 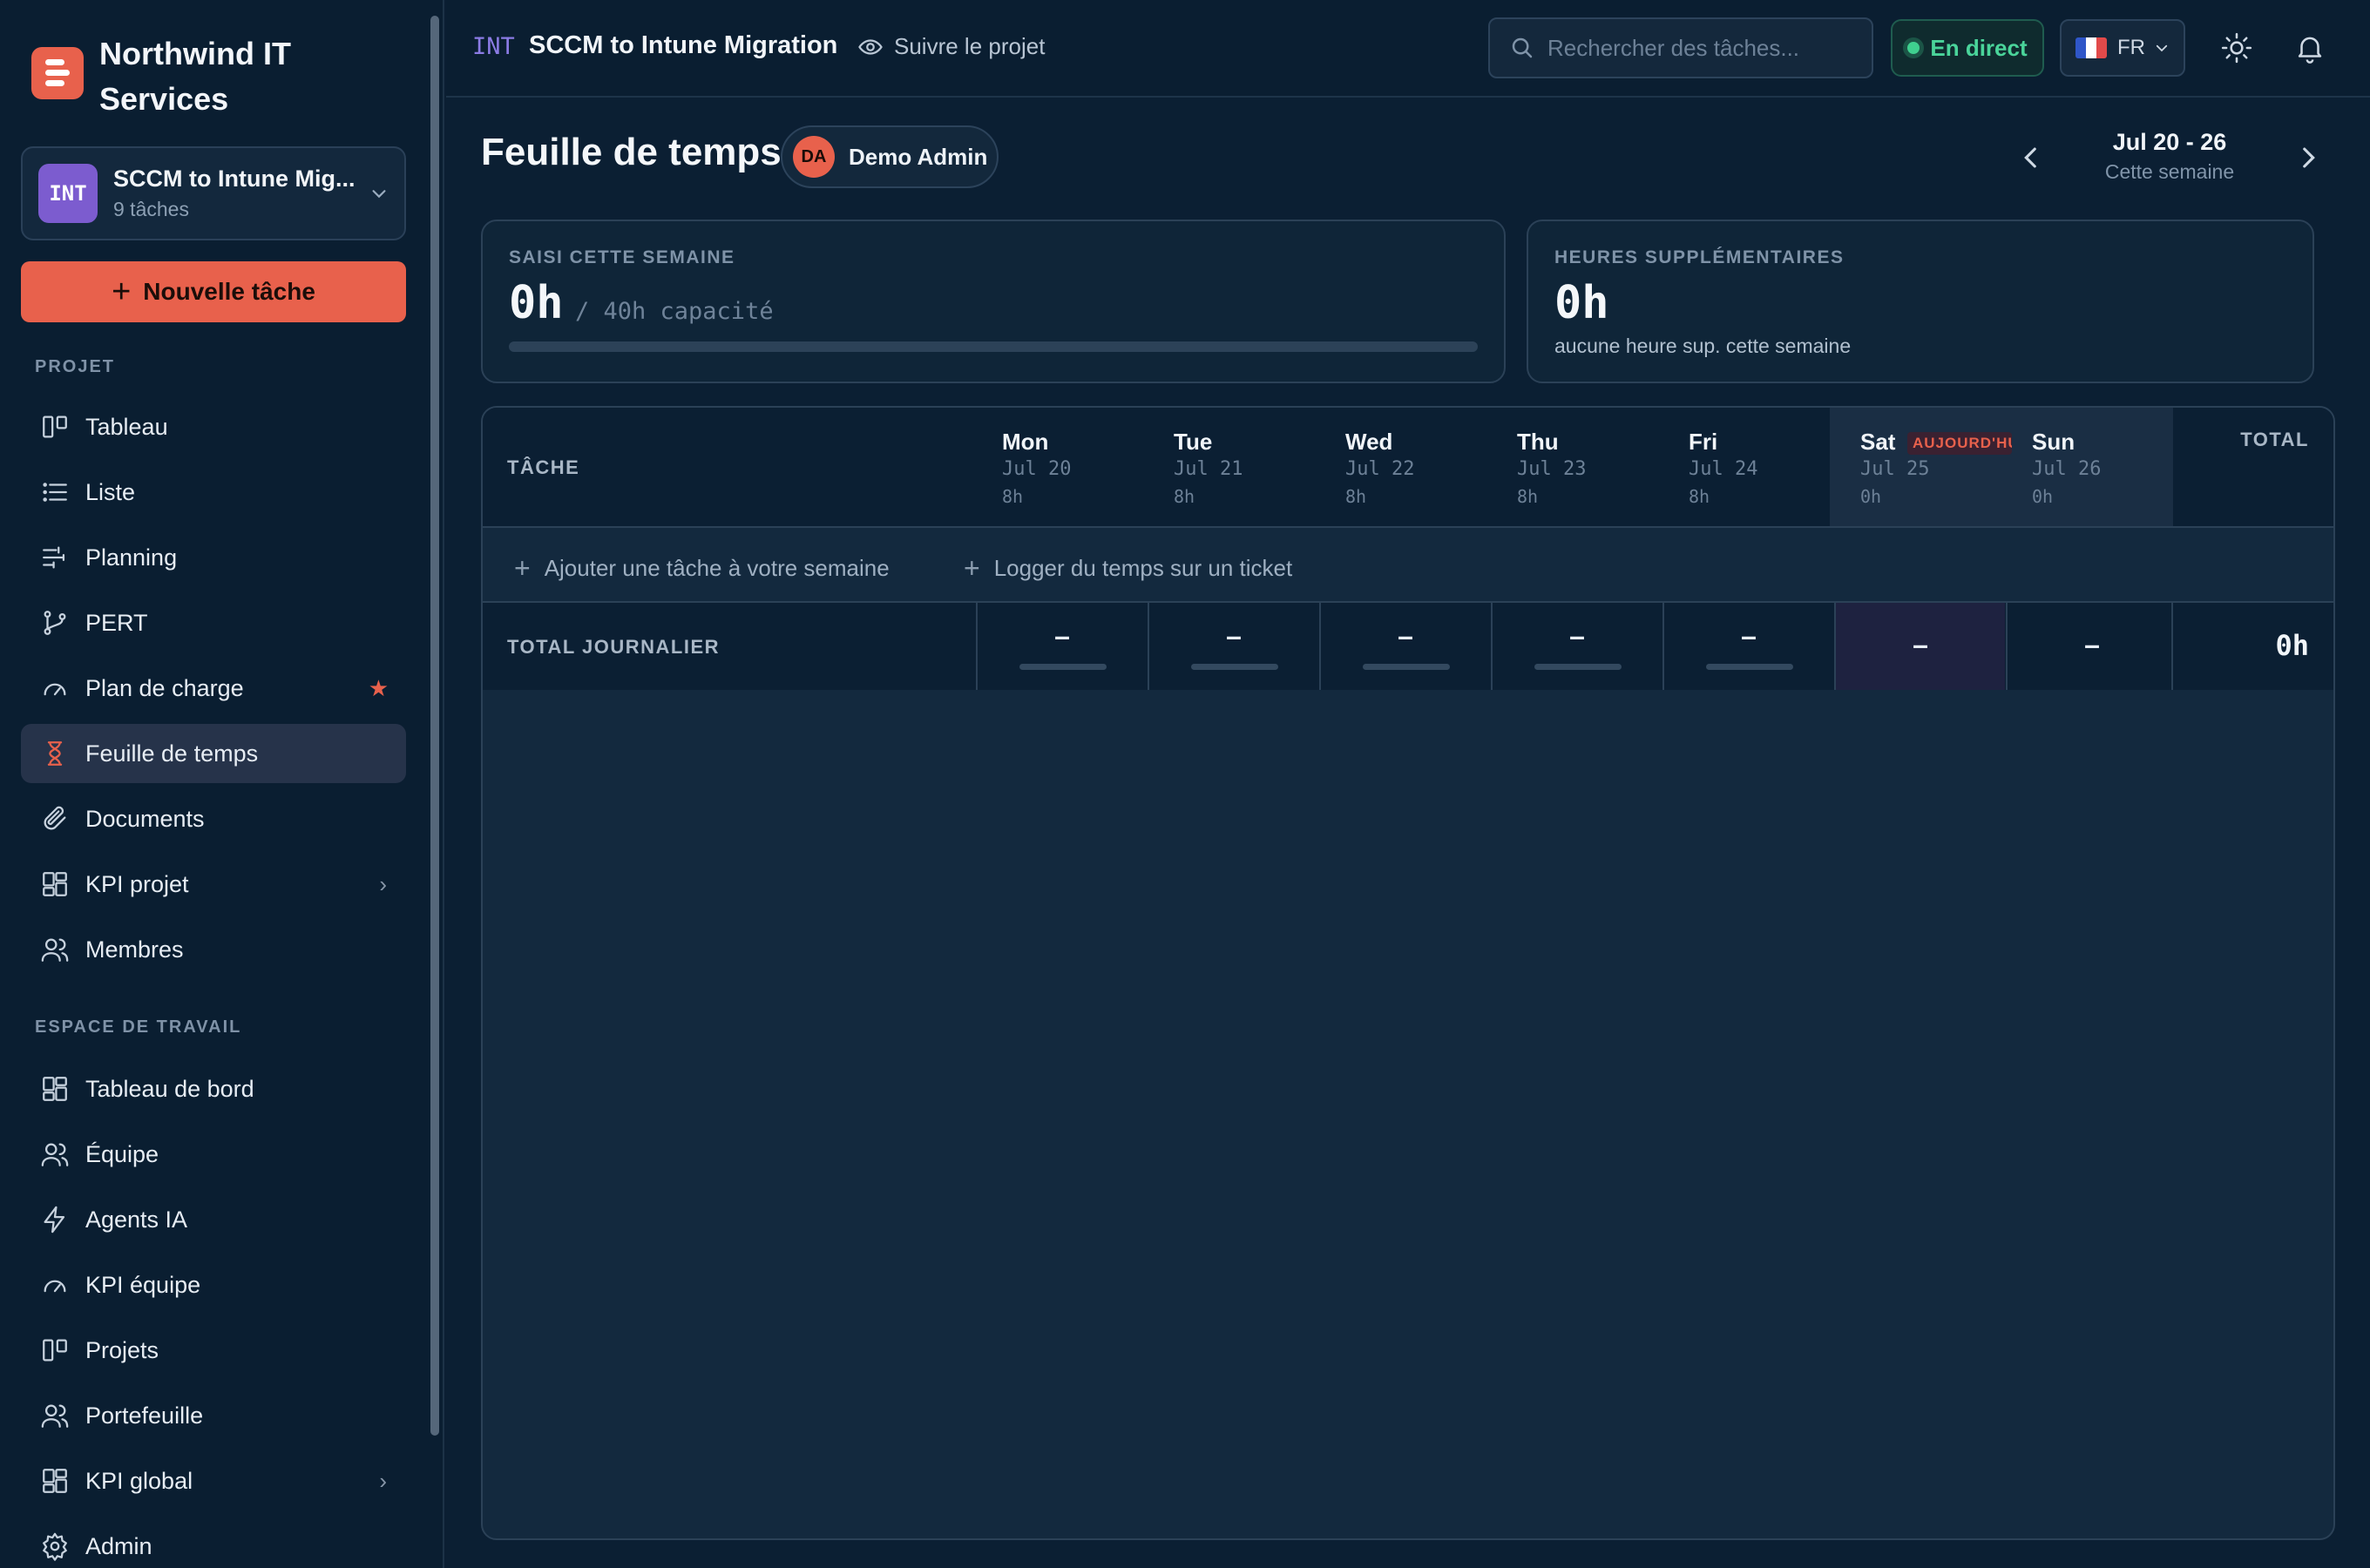 I want to click on day-date: Jul 20, so click(x=1037, y=469).